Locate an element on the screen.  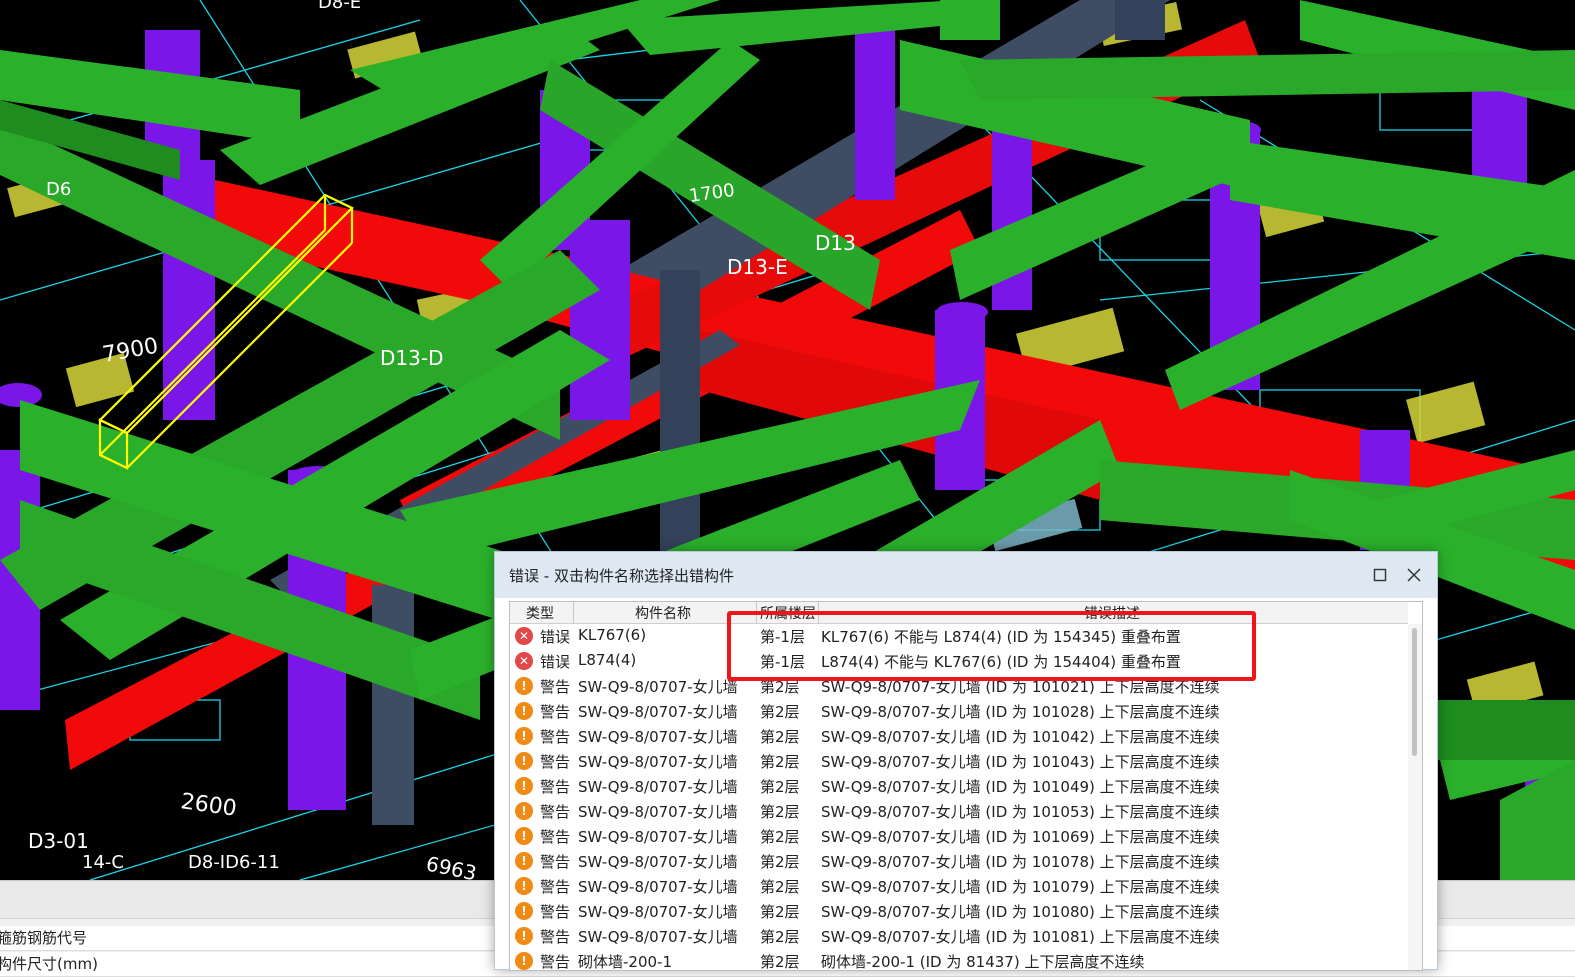
close-icon is located at coordinates (1414, 575).